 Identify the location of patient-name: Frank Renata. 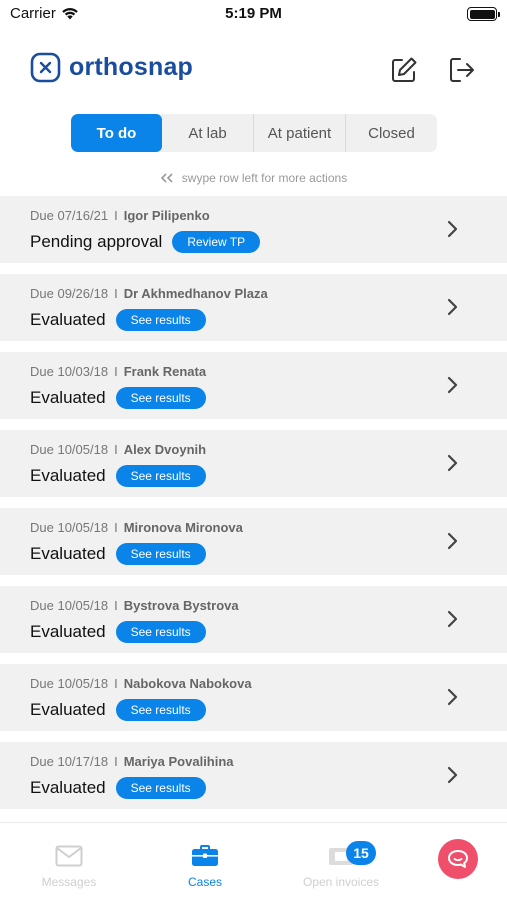
(165, 371).